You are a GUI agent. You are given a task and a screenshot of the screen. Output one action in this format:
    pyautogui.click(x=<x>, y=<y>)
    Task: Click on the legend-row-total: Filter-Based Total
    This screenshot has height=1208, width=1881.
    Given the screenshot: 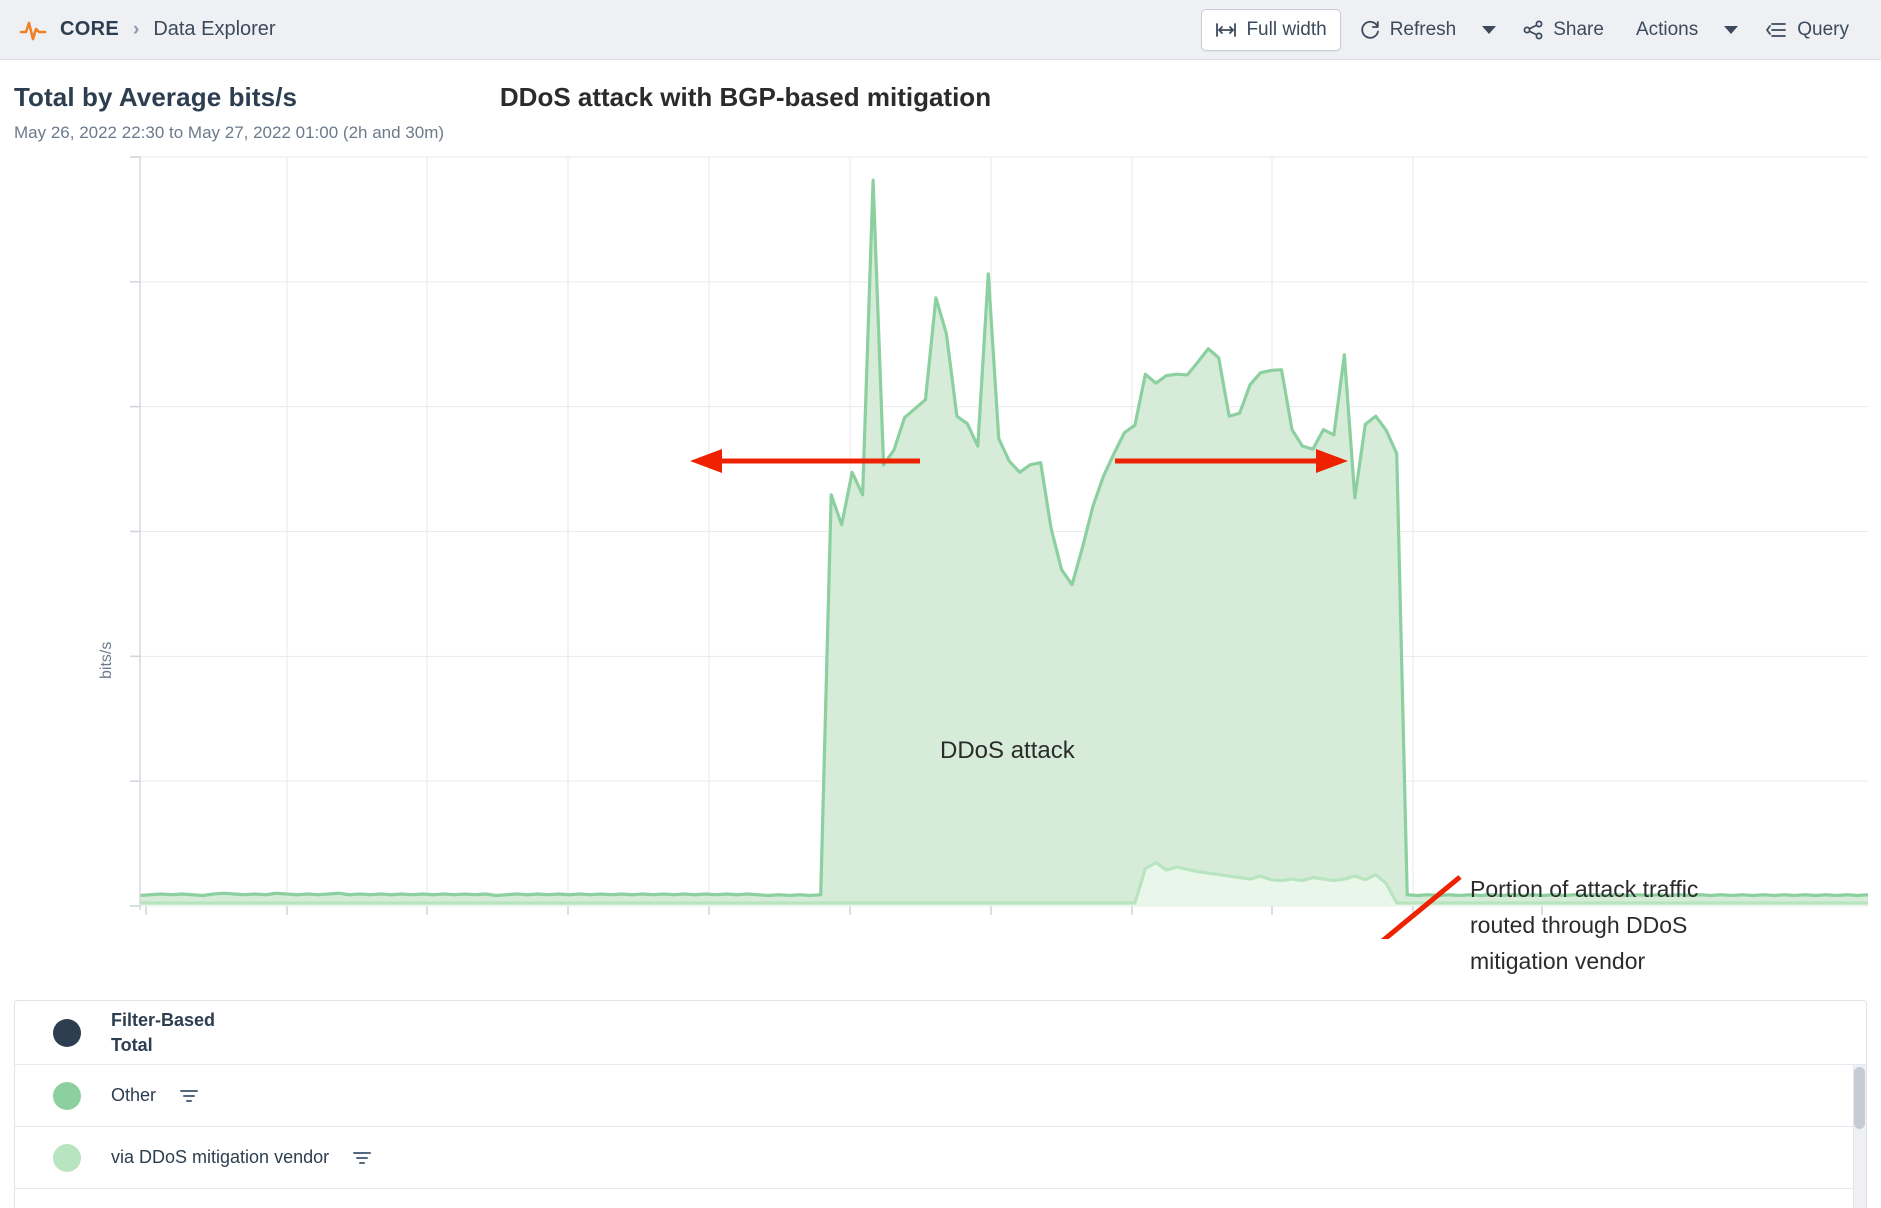 What is the action you would take?
    pyautogui.click(x=940, y=1033)
    